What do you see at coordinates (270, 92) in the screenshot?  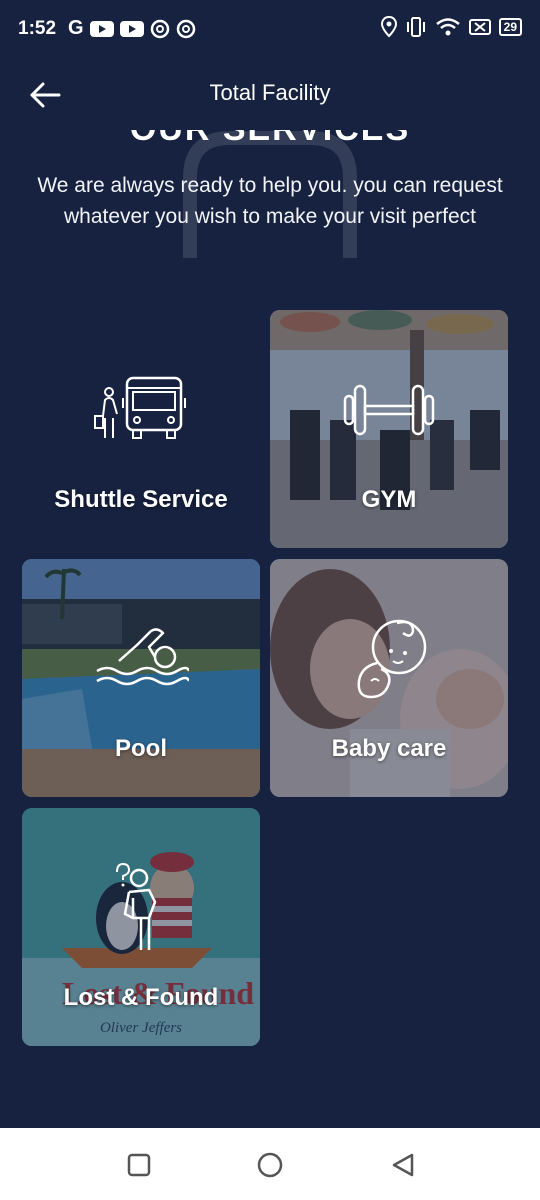 I see `page-title: Total Facility` at bounding box center [270, 92].